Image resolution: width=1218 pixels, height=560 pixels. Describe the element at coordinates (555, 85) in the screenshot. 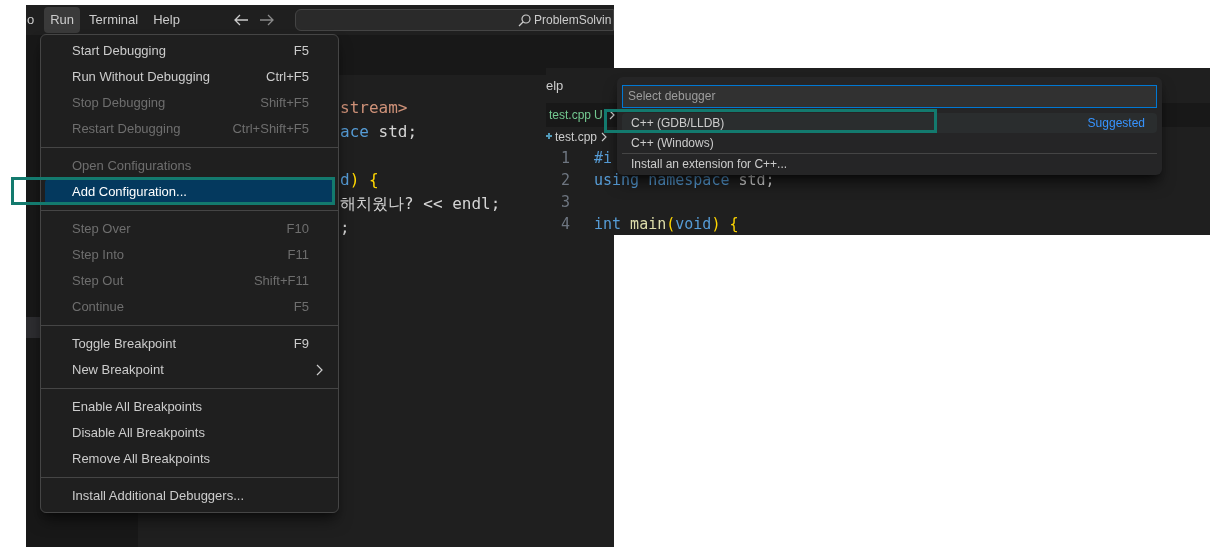

I see `menu-item: elp` at that location.